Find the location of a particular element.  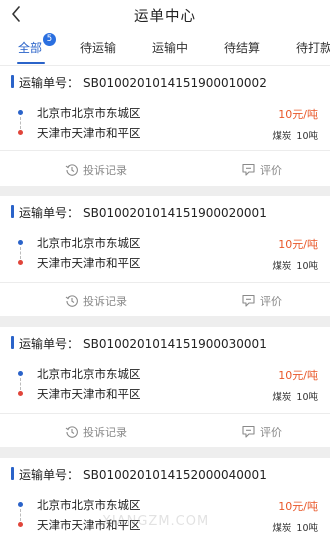

order-number: 运输单号： SB0100201014151900020001 is located at coordinates (143, 213).